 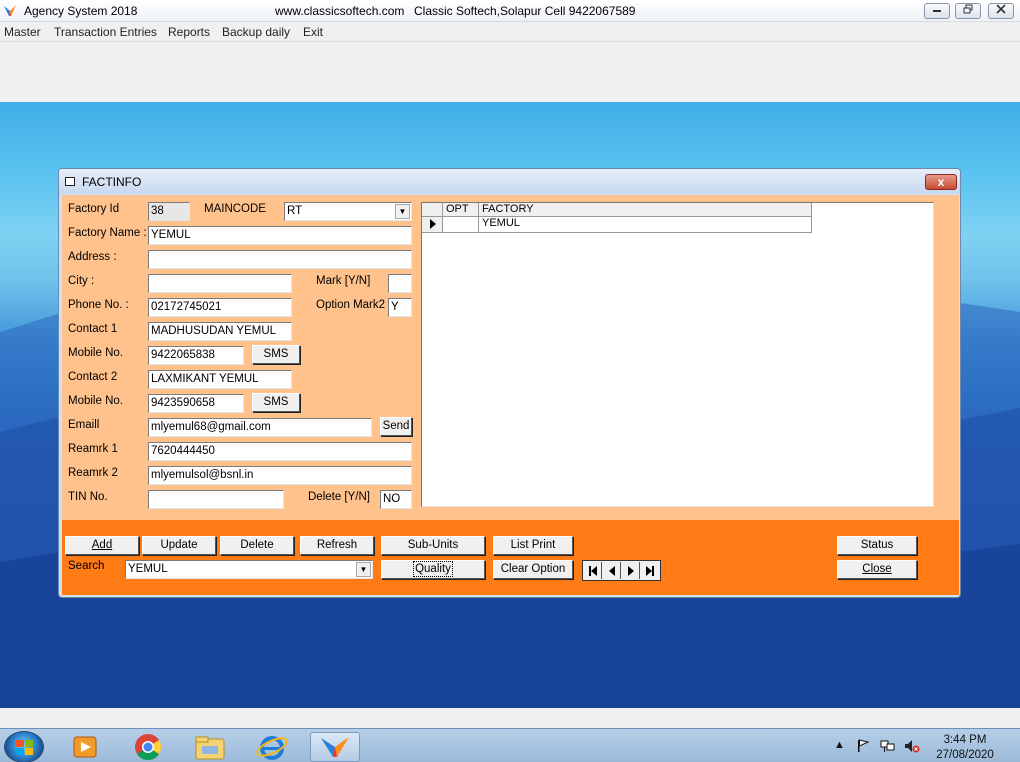 I want to click on option-mark2-label: Option Mark2, so click(x=351, y=305).